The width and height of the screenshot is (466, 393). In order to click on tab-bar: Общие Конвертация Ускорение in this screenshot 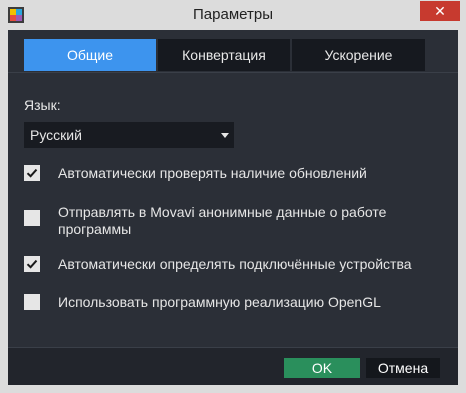, I will do `click(233, 51)`.